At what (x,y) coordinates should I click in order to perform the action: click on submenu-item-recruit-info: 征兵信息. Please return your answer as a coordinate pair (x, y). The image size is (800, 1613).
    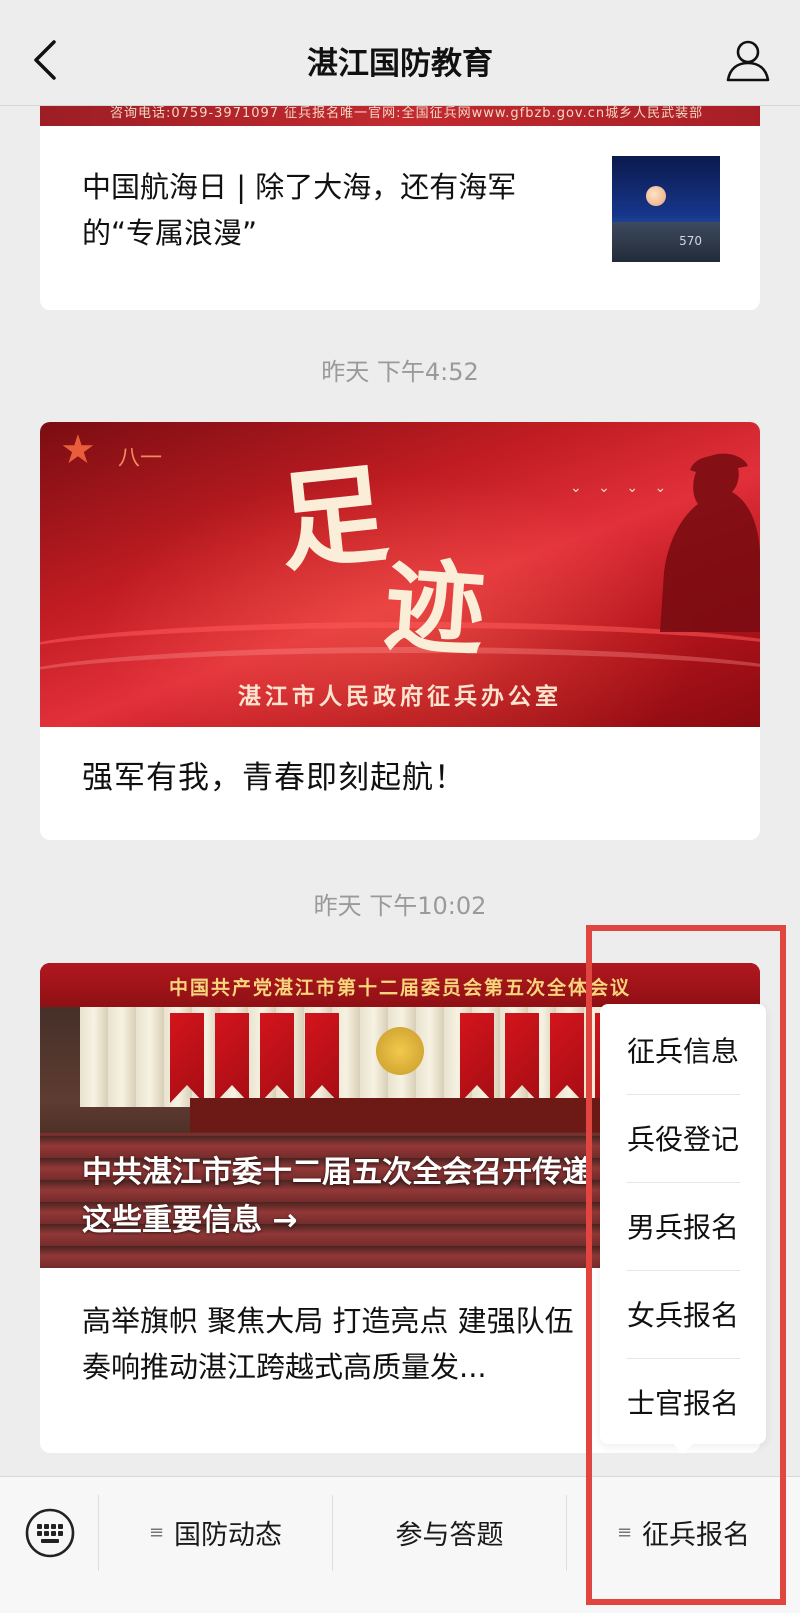
    Looking at the image, I should click on (683, 1050).